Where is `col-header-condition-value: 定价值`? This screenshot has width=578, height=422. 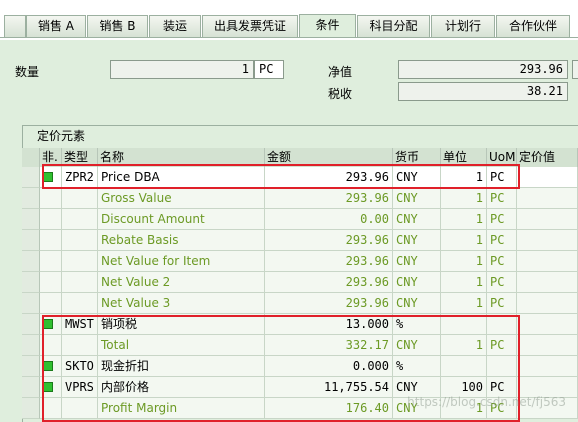 col-header-condition-value: 定价值 is located at coordinates (547, 157).